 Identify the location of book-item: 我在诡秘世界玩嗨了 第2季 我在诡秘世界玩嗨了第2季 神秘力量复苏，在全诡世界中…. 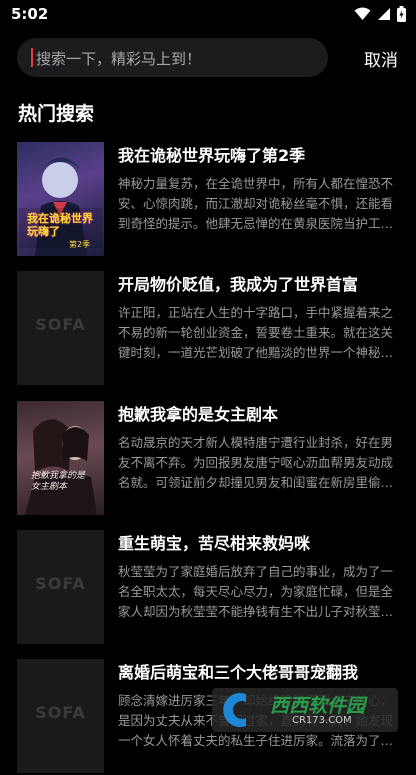
(209, 200).